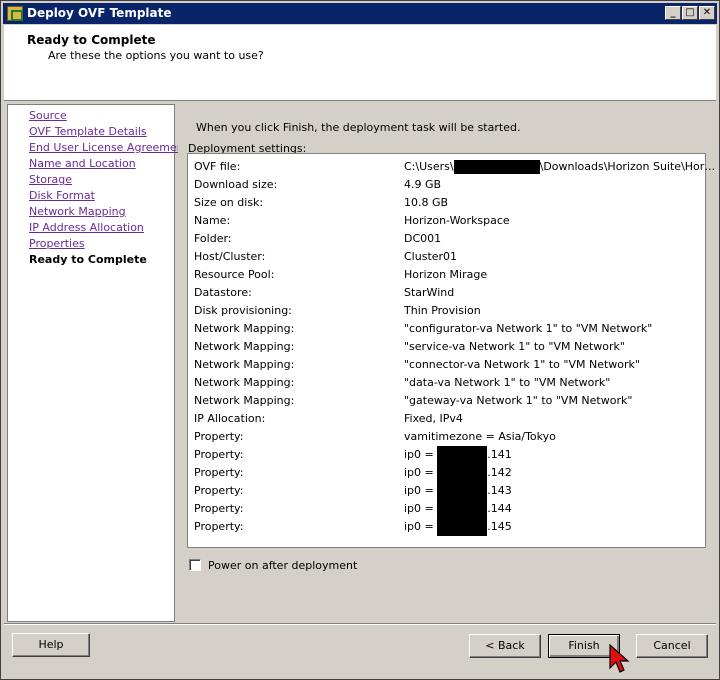 This screenshot has height=680, width=720. I want to click on settings-row: Size on disk: 10.8 GB, so click(446, 203).